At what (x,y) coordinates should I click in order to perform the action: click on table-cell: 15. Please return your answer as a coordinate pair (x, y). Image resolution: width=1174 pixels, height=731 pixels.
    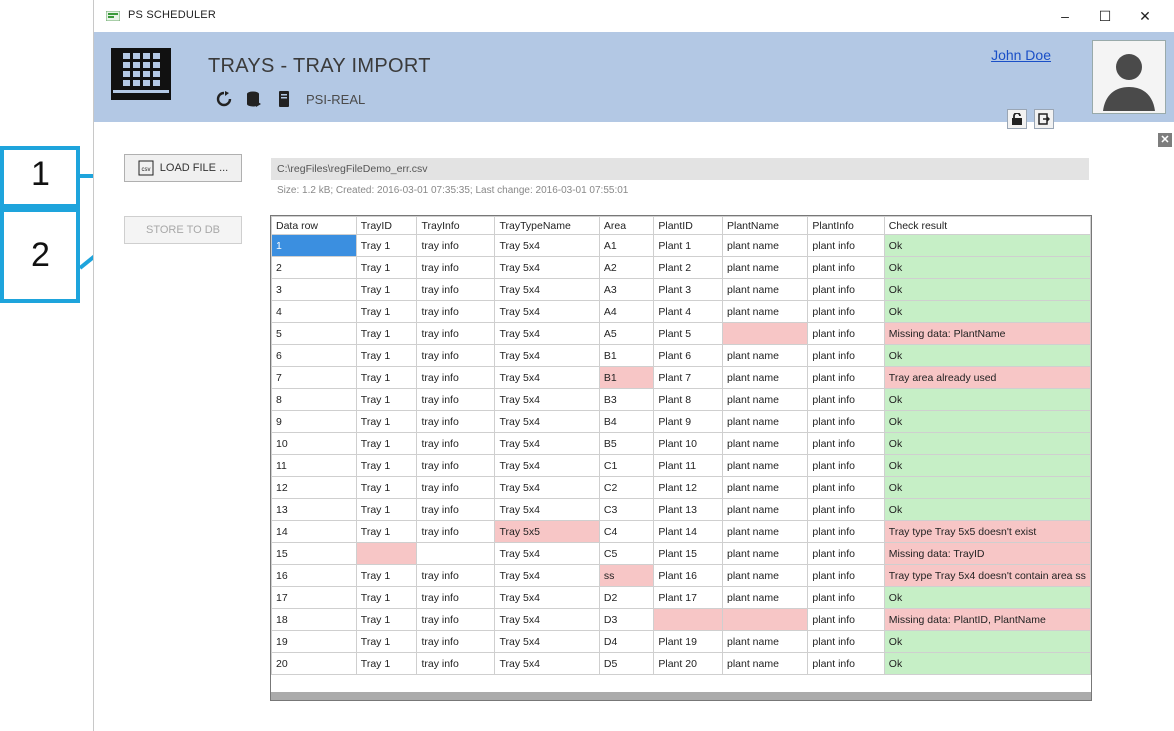
    Looking at the image, I should click on (314, 553).